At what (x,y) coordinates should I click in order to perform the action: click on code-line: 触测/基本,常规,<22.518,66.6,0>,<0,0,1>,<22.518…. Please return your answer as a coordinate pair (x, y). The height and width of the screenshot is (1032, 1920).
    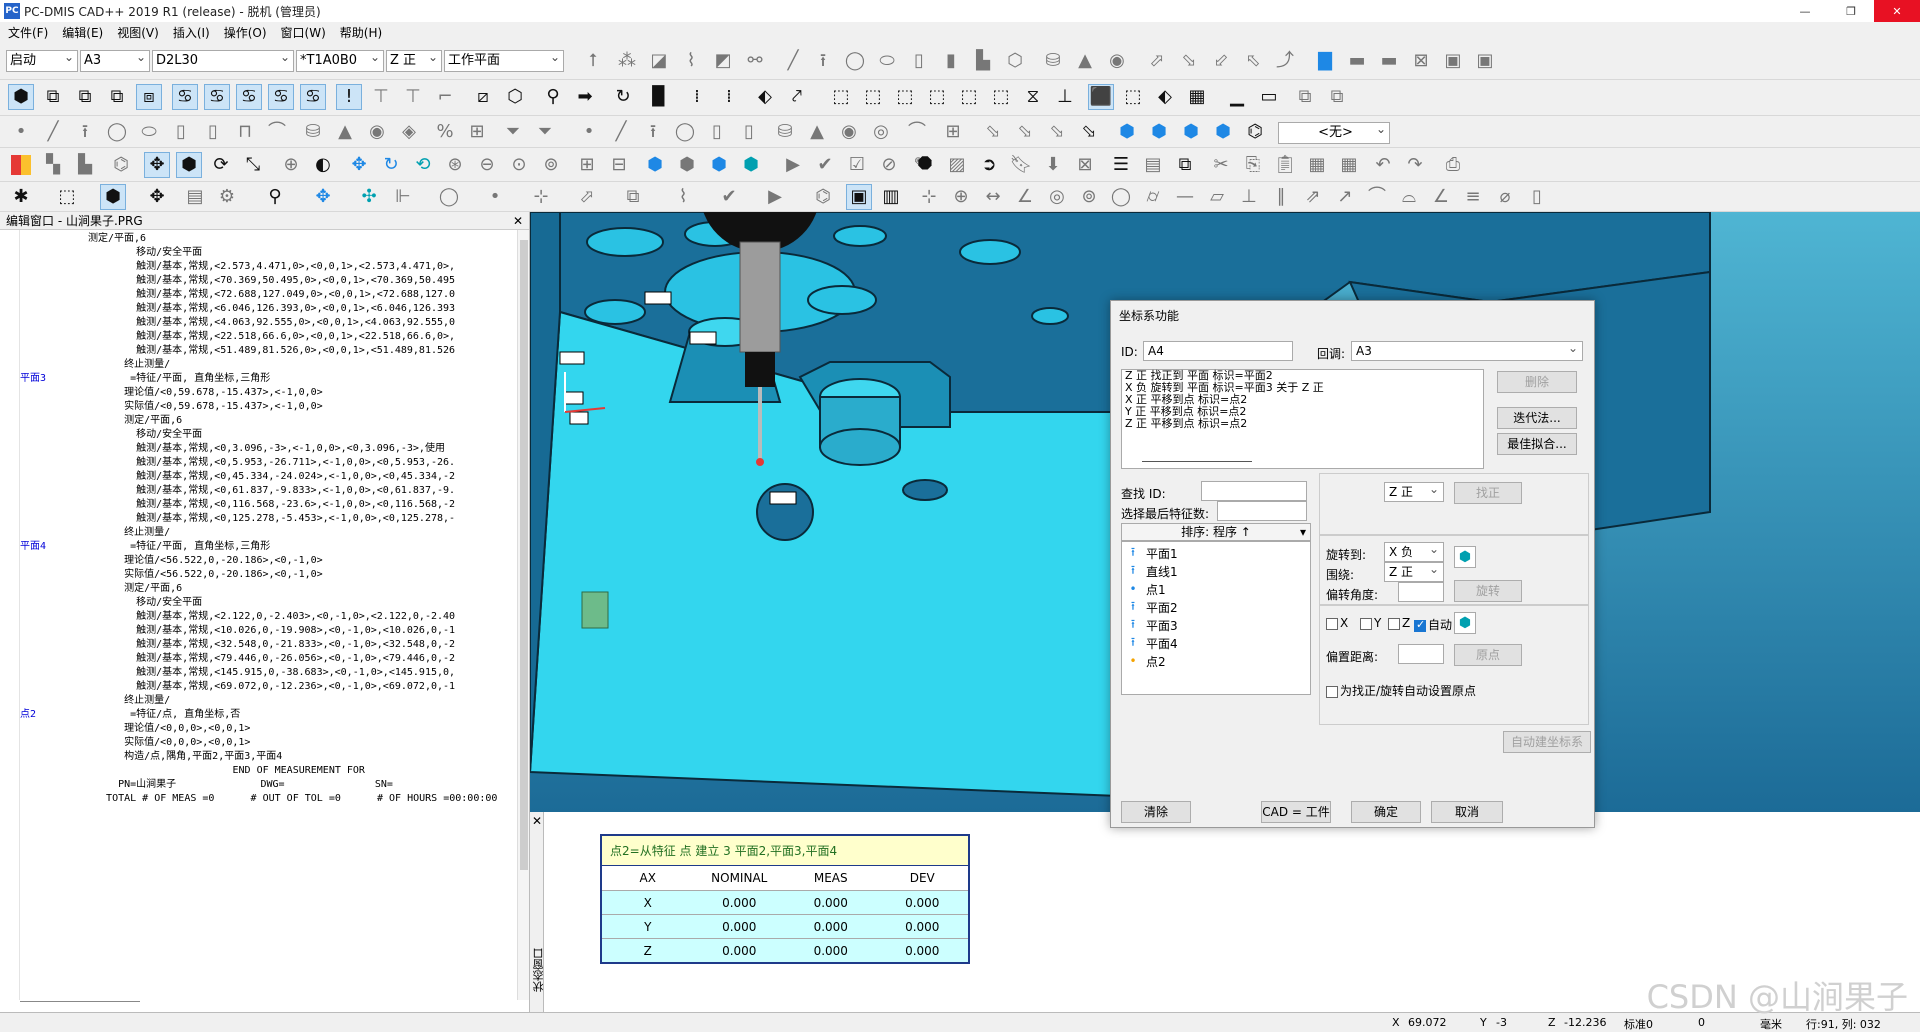
    Looking at the image, I should click on (267, 337).